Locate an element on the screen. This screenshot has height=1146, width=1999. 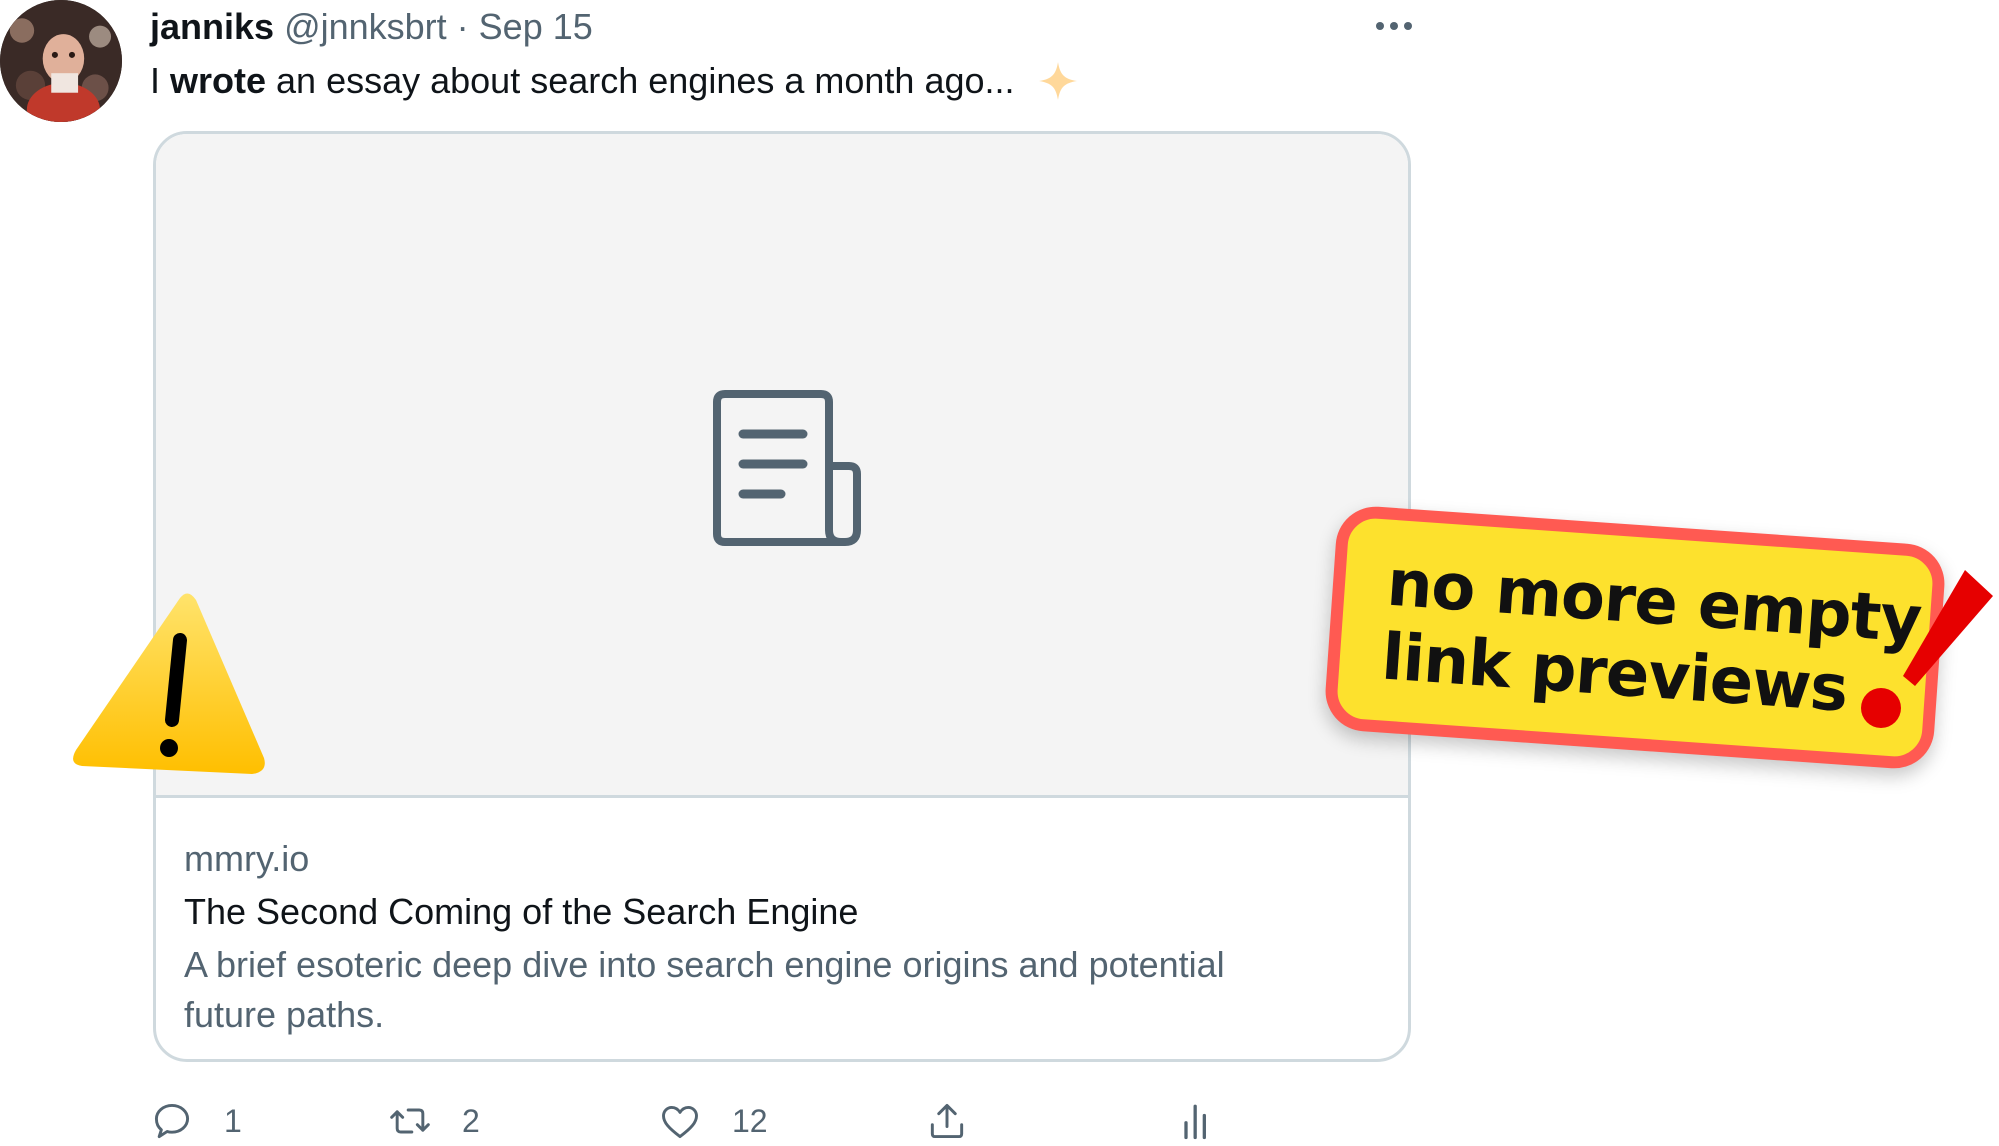
exclamation-icon is located at coordinates (1927, 649).